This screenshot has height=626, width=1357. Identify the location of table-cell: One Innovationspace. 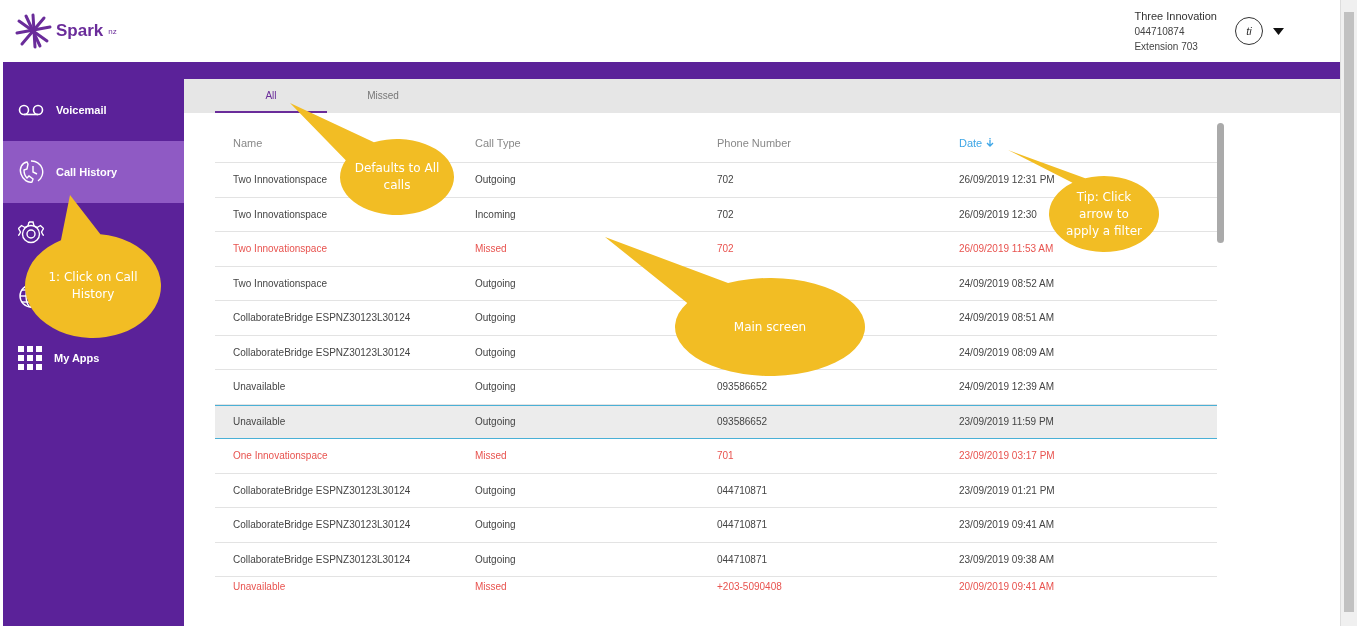
(280, 456).